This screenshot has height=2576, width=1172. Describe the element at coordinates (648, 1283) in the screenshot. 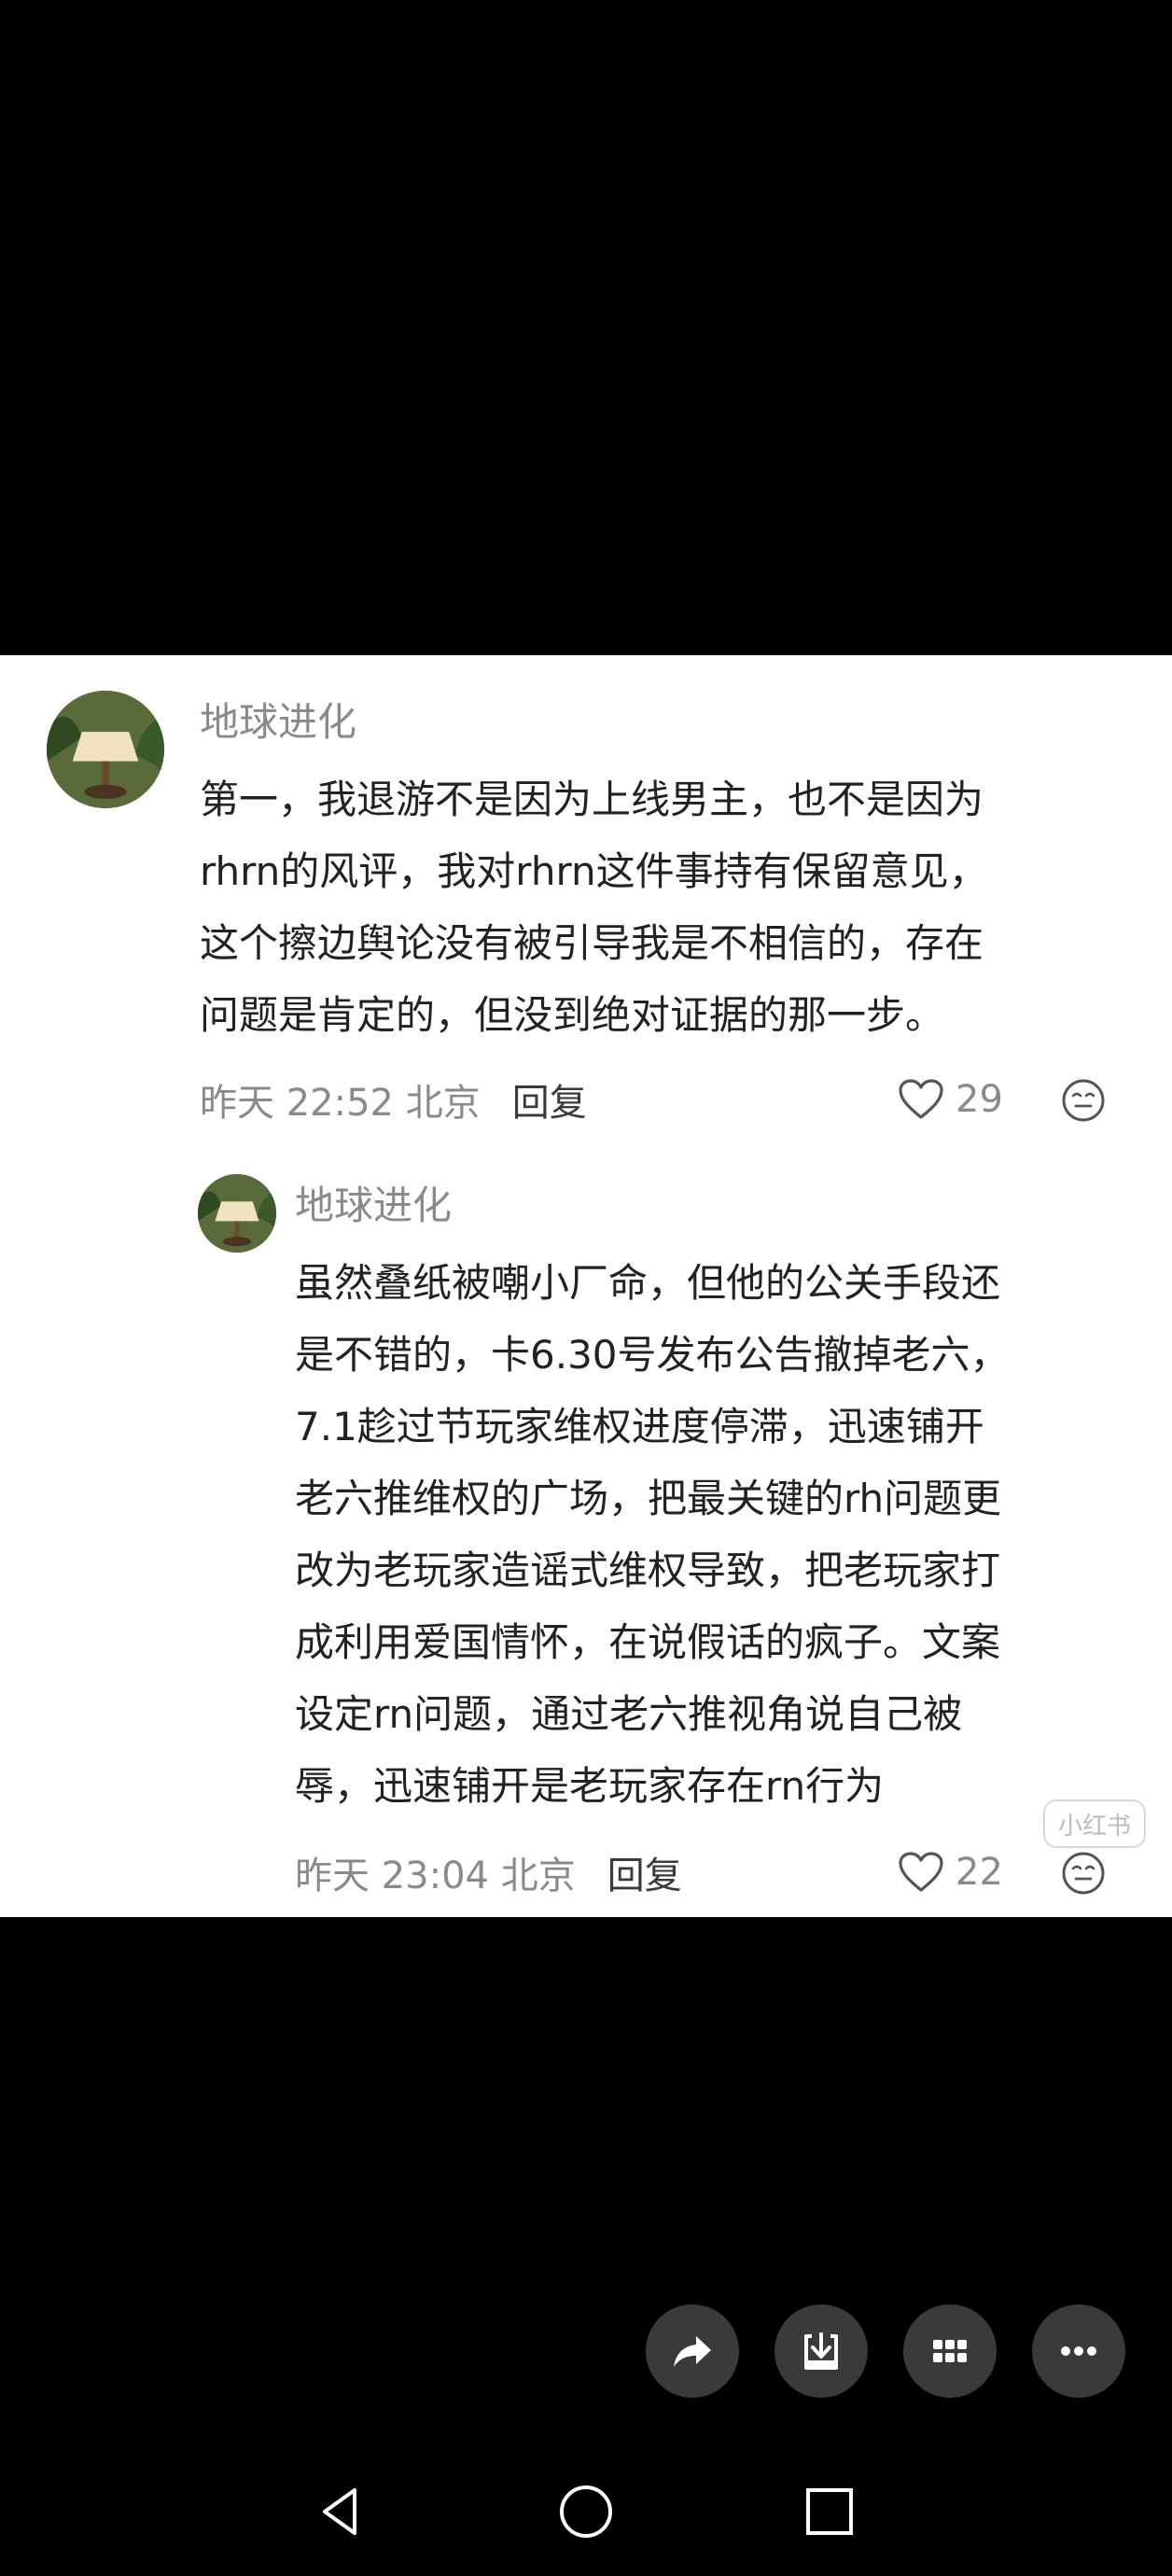

I see `comment-line: 虽然叠纸被嘲小厂命，但他的公关手段还` at that location.